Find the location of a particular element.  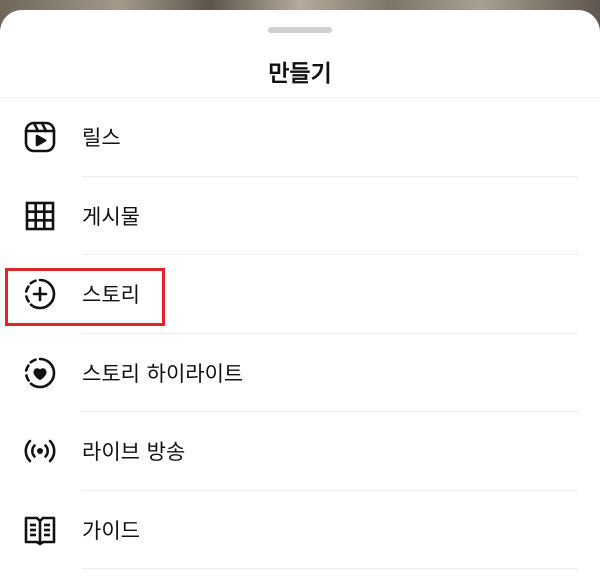

menu-item-label: 릴스 is located at coordinates (101, 138).